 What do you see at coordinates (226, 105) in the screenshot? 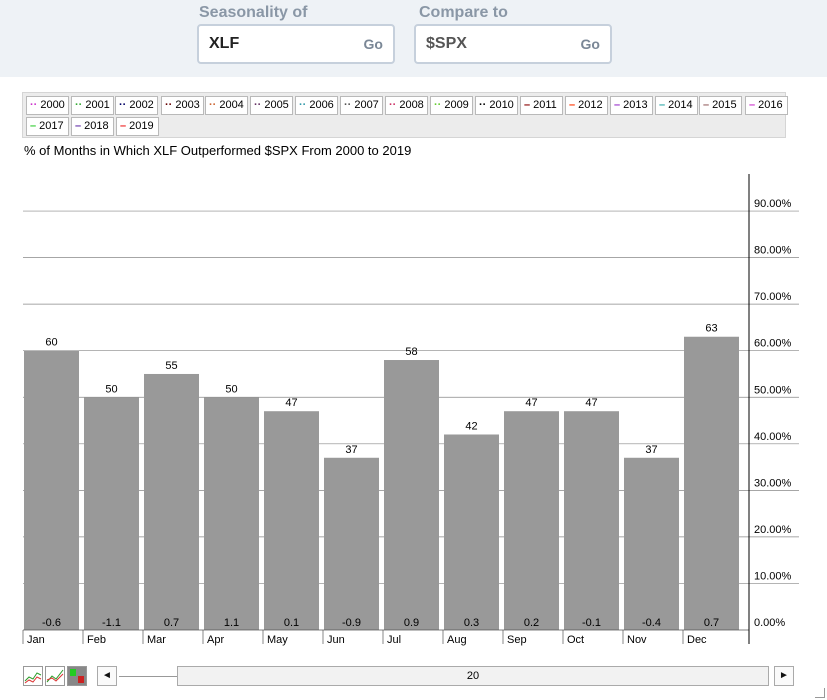
I see `legend-item-2004: ·· 2004` at bounding box center [226, 105].